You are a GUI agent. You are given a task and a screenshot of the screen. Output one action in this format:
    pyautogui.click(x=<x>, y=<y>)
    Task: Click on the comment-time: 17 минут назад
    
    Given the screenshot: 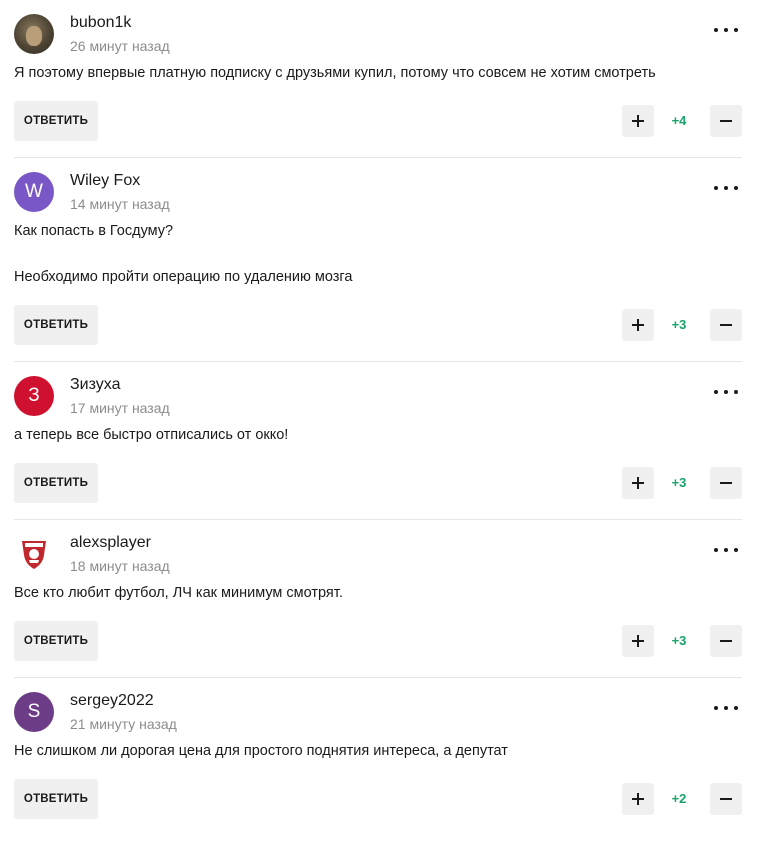 What is the action you would take?
    pyautogui.click(x=120, y=408)
    